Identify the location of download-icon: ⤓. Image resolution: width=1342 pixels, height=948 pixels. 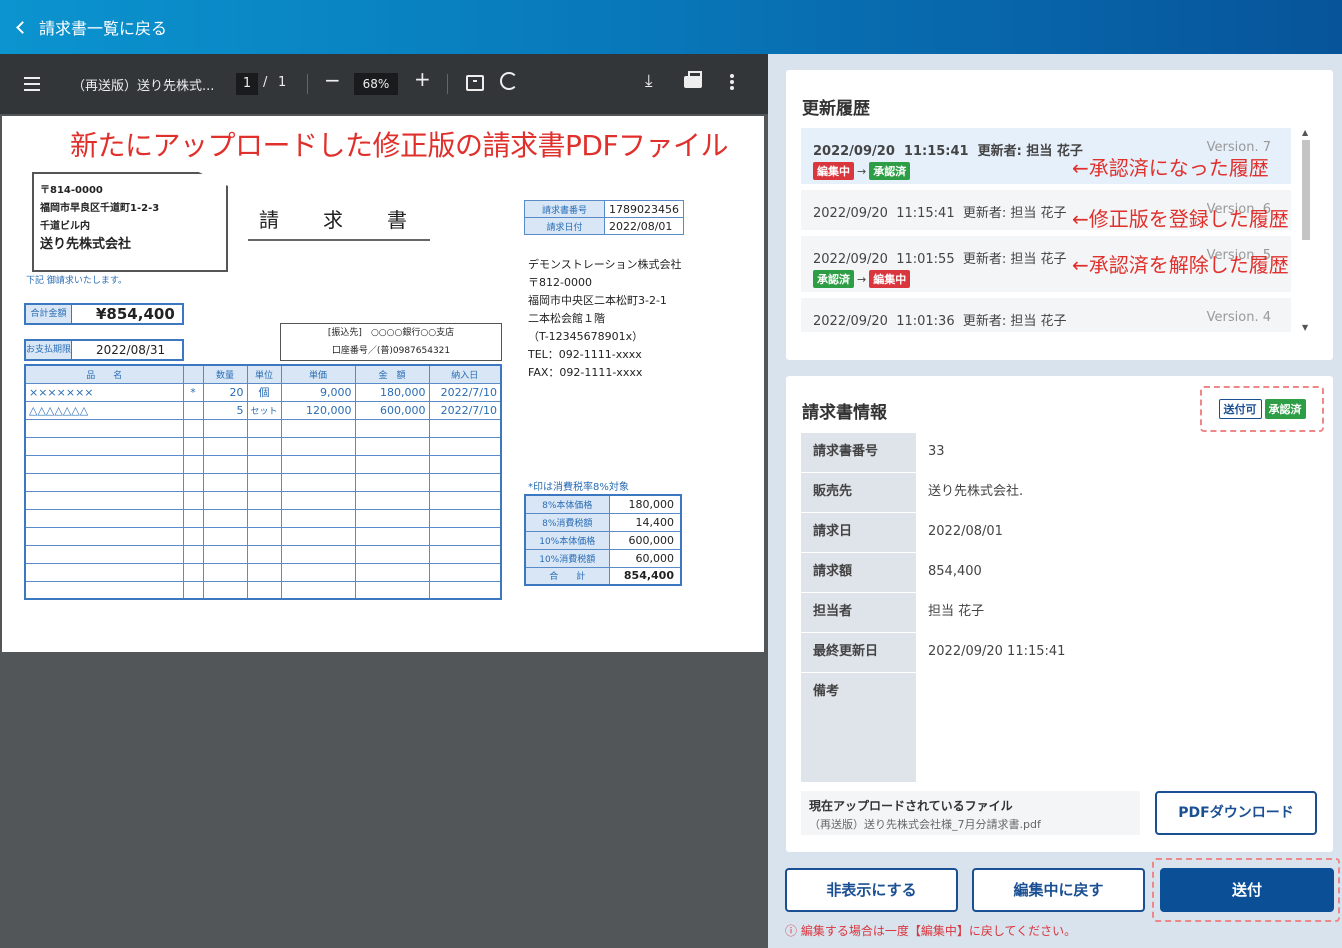
(649, 81).